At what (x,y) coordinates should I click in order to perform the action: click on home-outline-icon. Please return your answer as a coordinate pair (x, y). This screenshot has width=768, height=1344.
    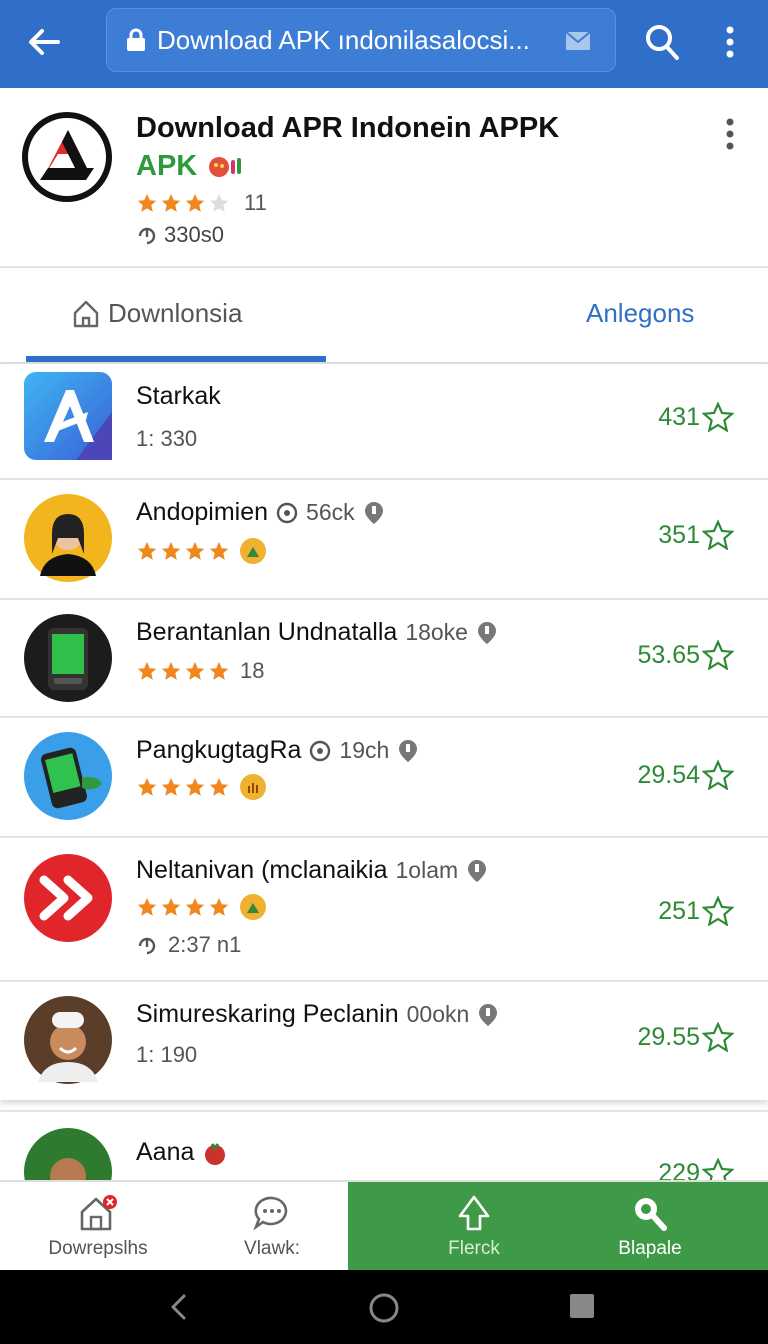
    Looking at the image, I should click on (86, 313).